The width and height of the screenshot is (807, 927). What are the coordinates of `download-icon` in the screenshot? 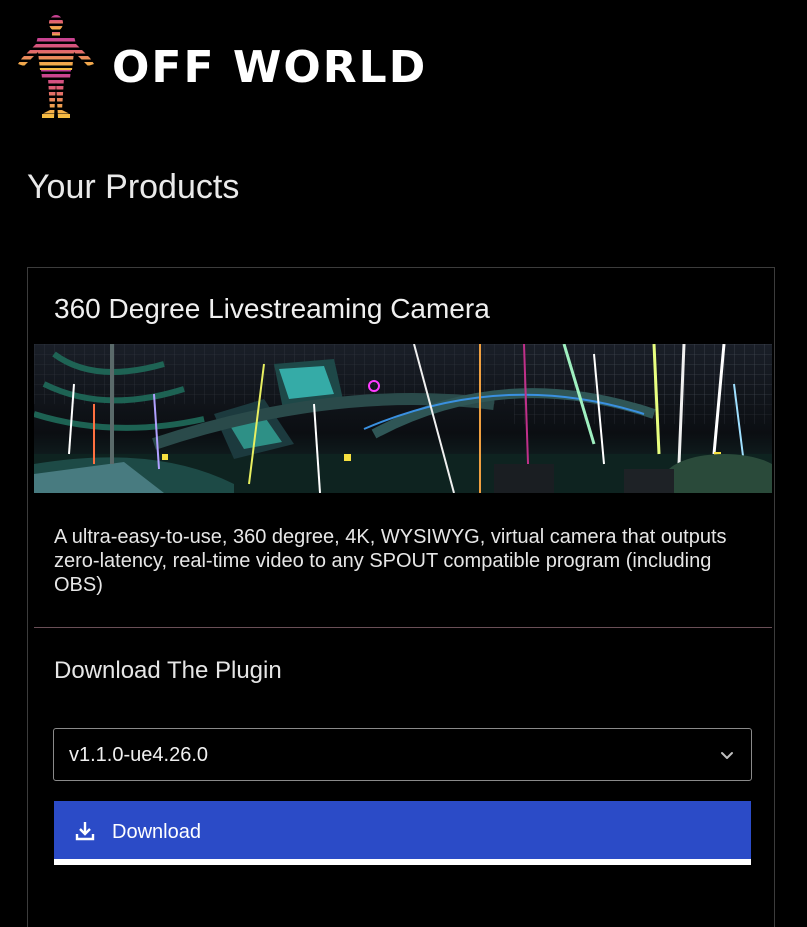 It's located at (85, 831).